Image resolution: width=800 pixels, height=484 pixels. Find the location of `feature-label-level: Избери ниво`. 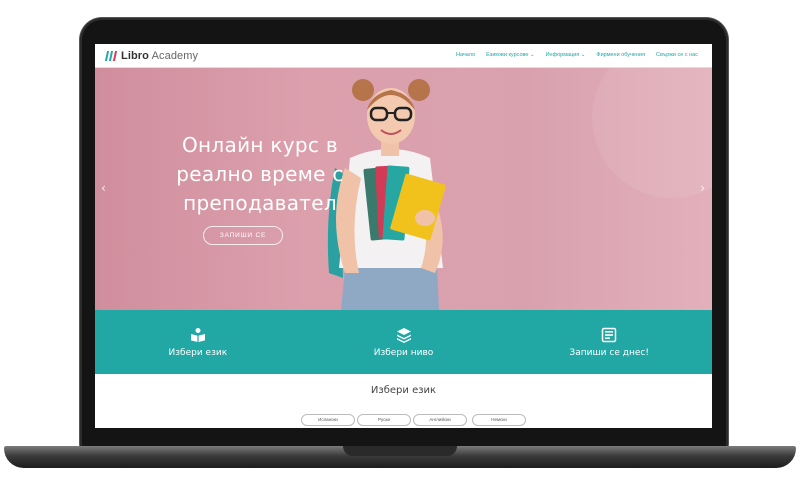

feature-label-level: Избери ниво is located at coordinates (403, 352).